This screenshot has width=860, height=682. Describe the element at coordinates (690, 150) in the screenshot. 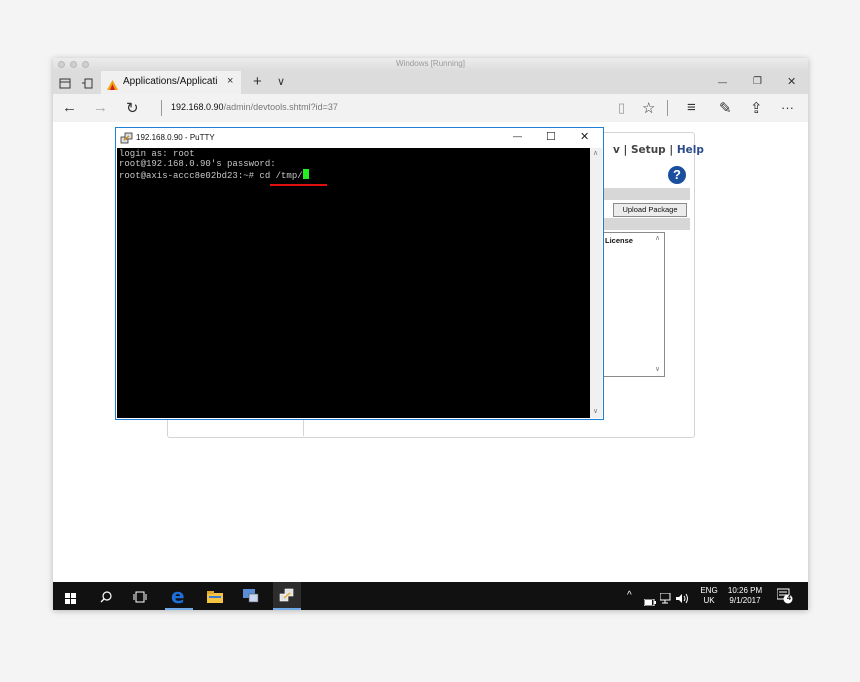

I see `help-link: Help` at that location.